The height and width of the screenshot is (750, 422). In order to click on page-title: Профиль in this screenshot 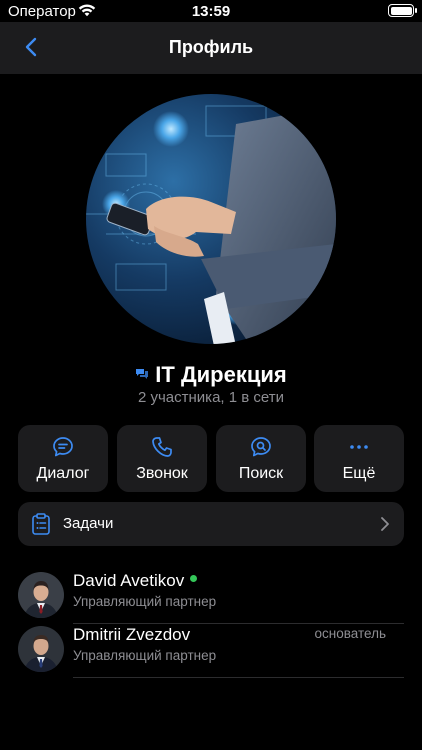, I will do `click(211, 47)`.